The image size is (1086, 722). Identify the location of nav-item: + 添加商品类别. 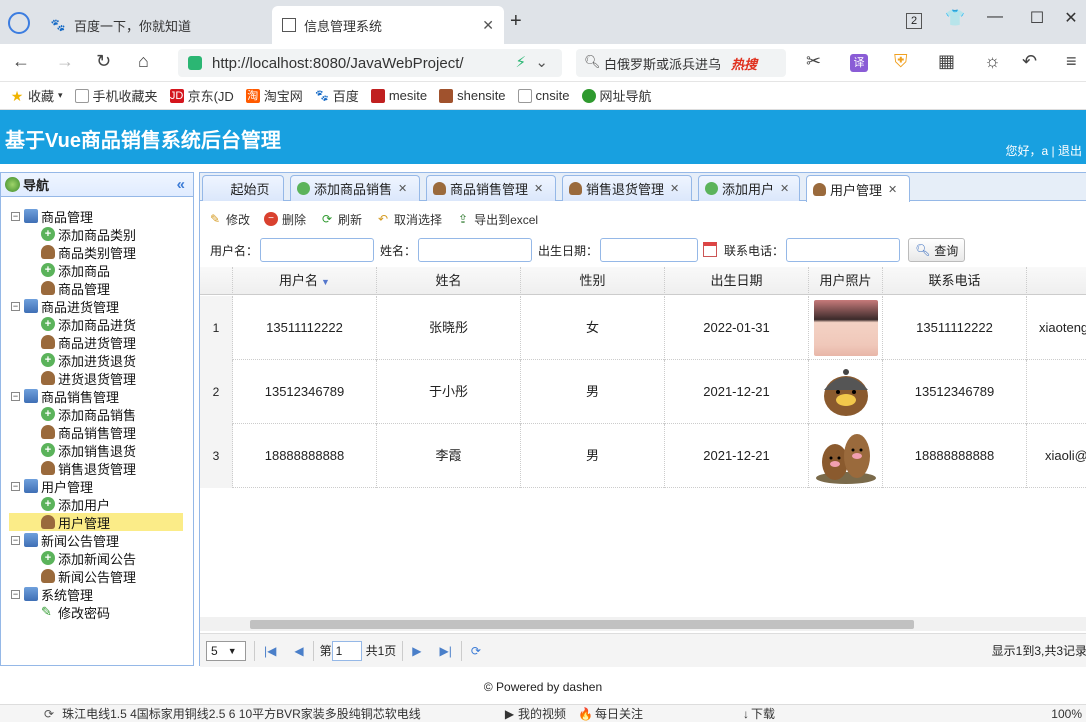
(88, 234).